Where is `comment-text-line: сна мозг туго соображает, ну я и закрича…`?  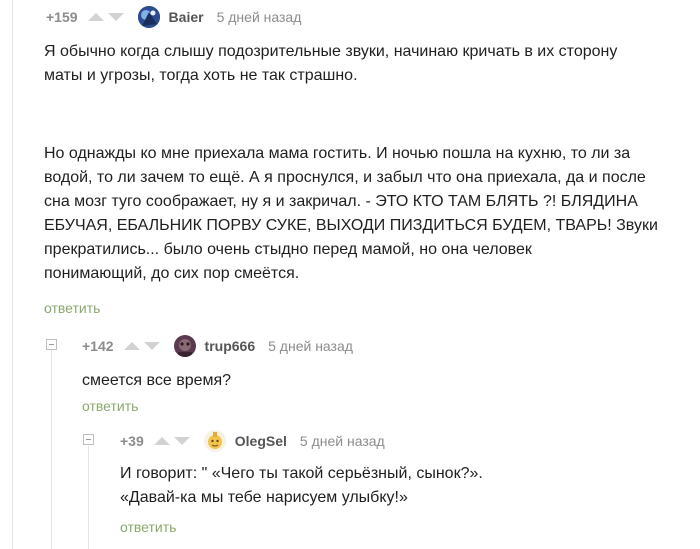 comment-text-line: сна мозг туго соображает, ну я и закрича… is located at coordinates (341, 201).